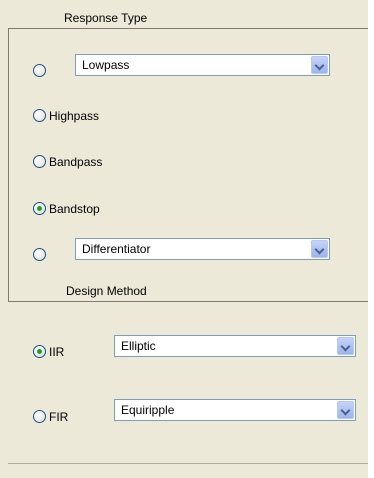 The height and width of the screenshot is (478, 374). Describe the element at coordinates (58, 417) in the screenshot. I see `radio-fir-label: FIR` at that location.